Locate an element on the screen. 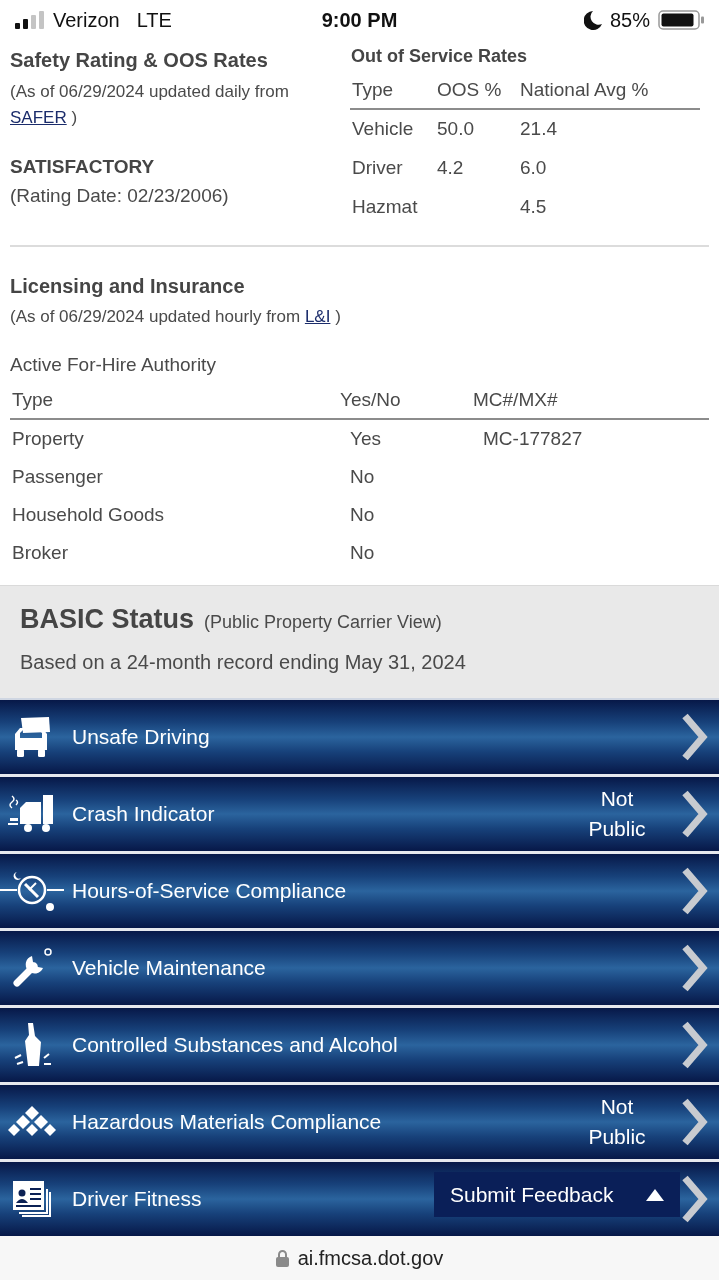 This screenshot has height=1280, width=719. basic-category-button: Vehicle Maintenance is located at coordinates (359, 969).